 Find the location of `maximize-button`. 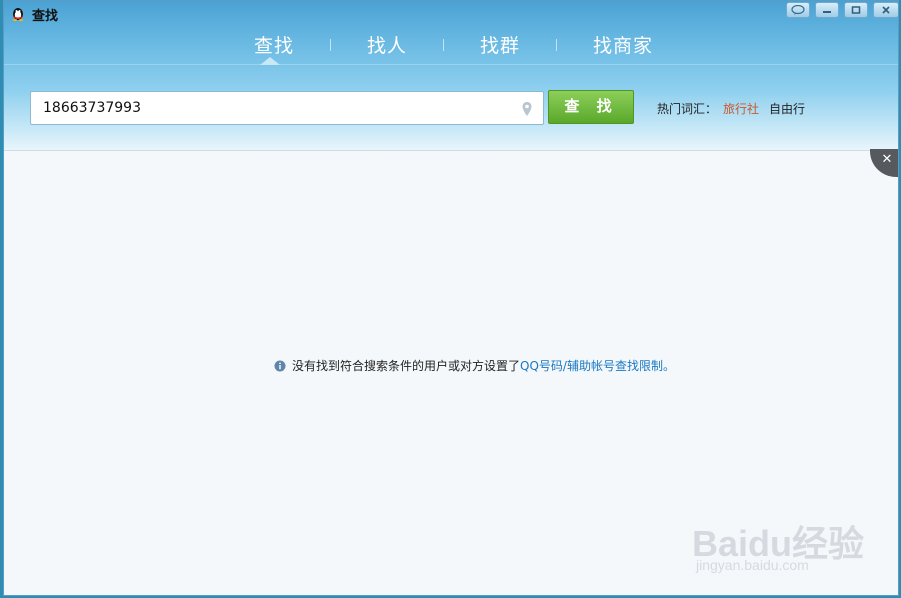

maximize-button is located at coordinates (856, 10).